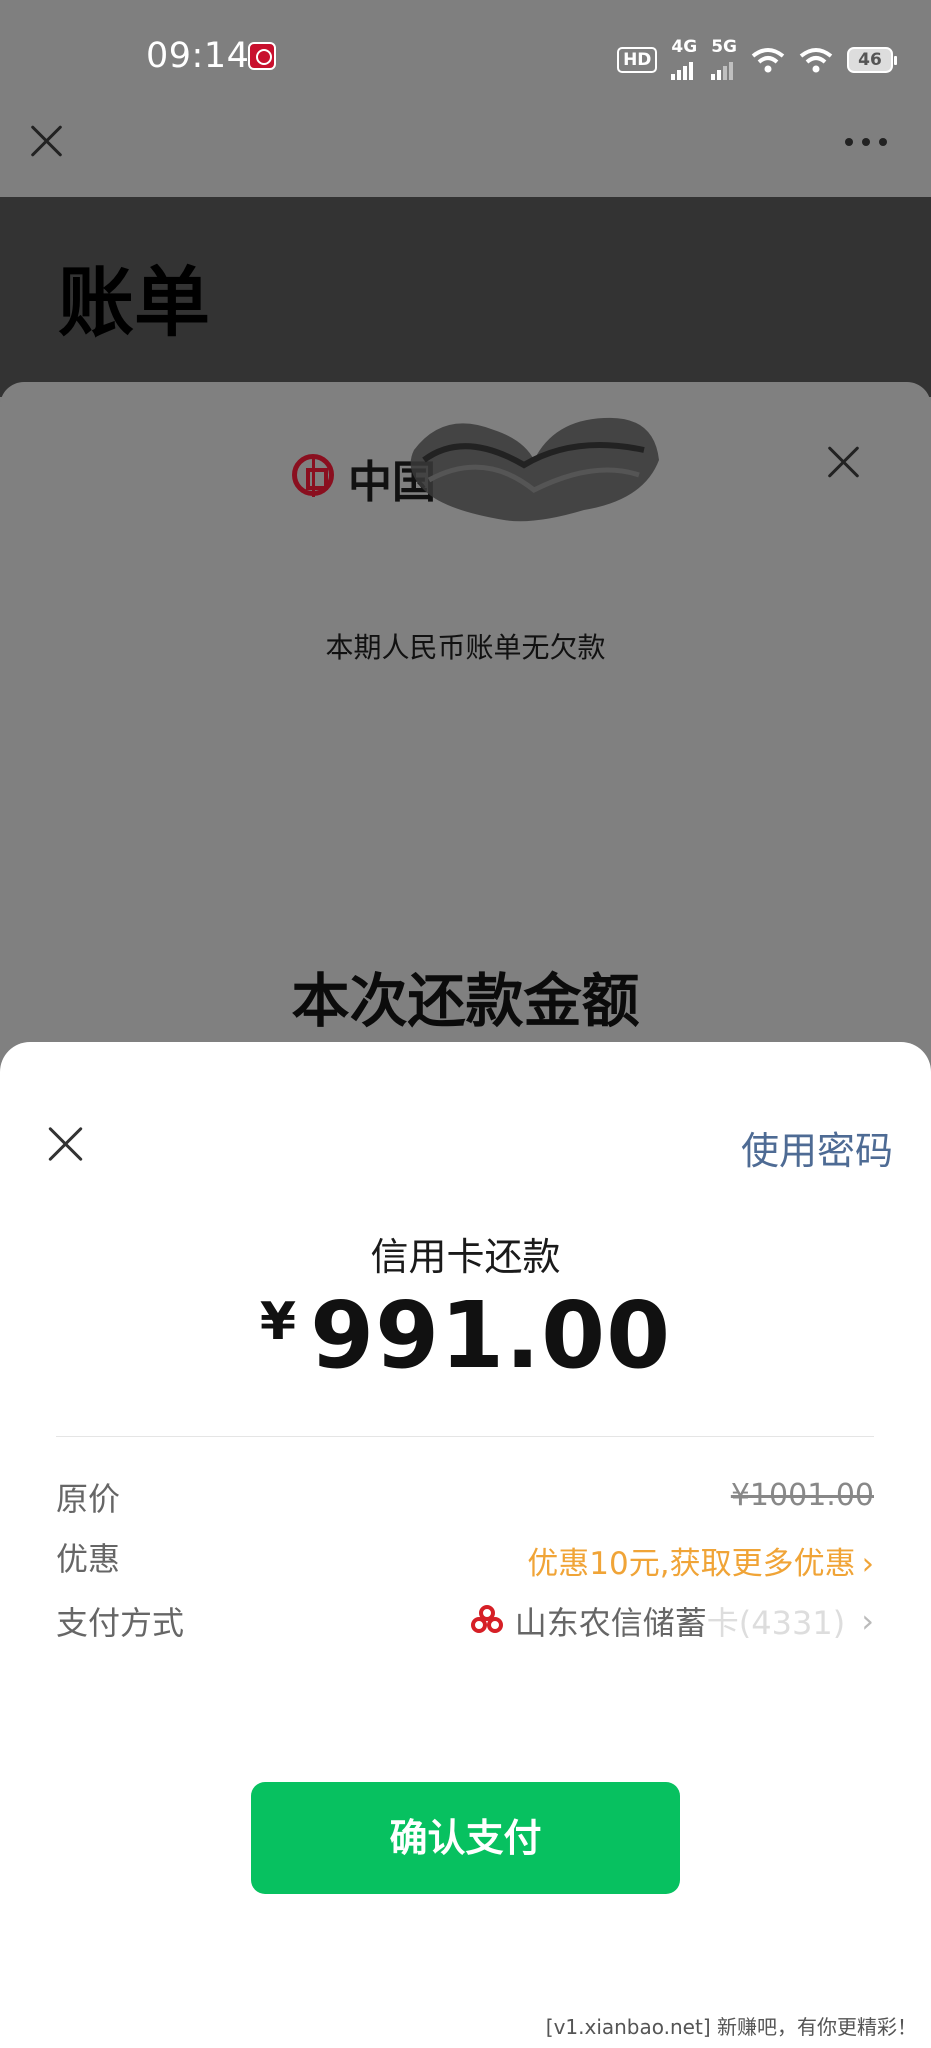 This screenshot has width=931, height=2048. Describe the element at coordinates (465, 1838) in the screenshot. I see `confirm-payment-button: 确认支付` at that location.